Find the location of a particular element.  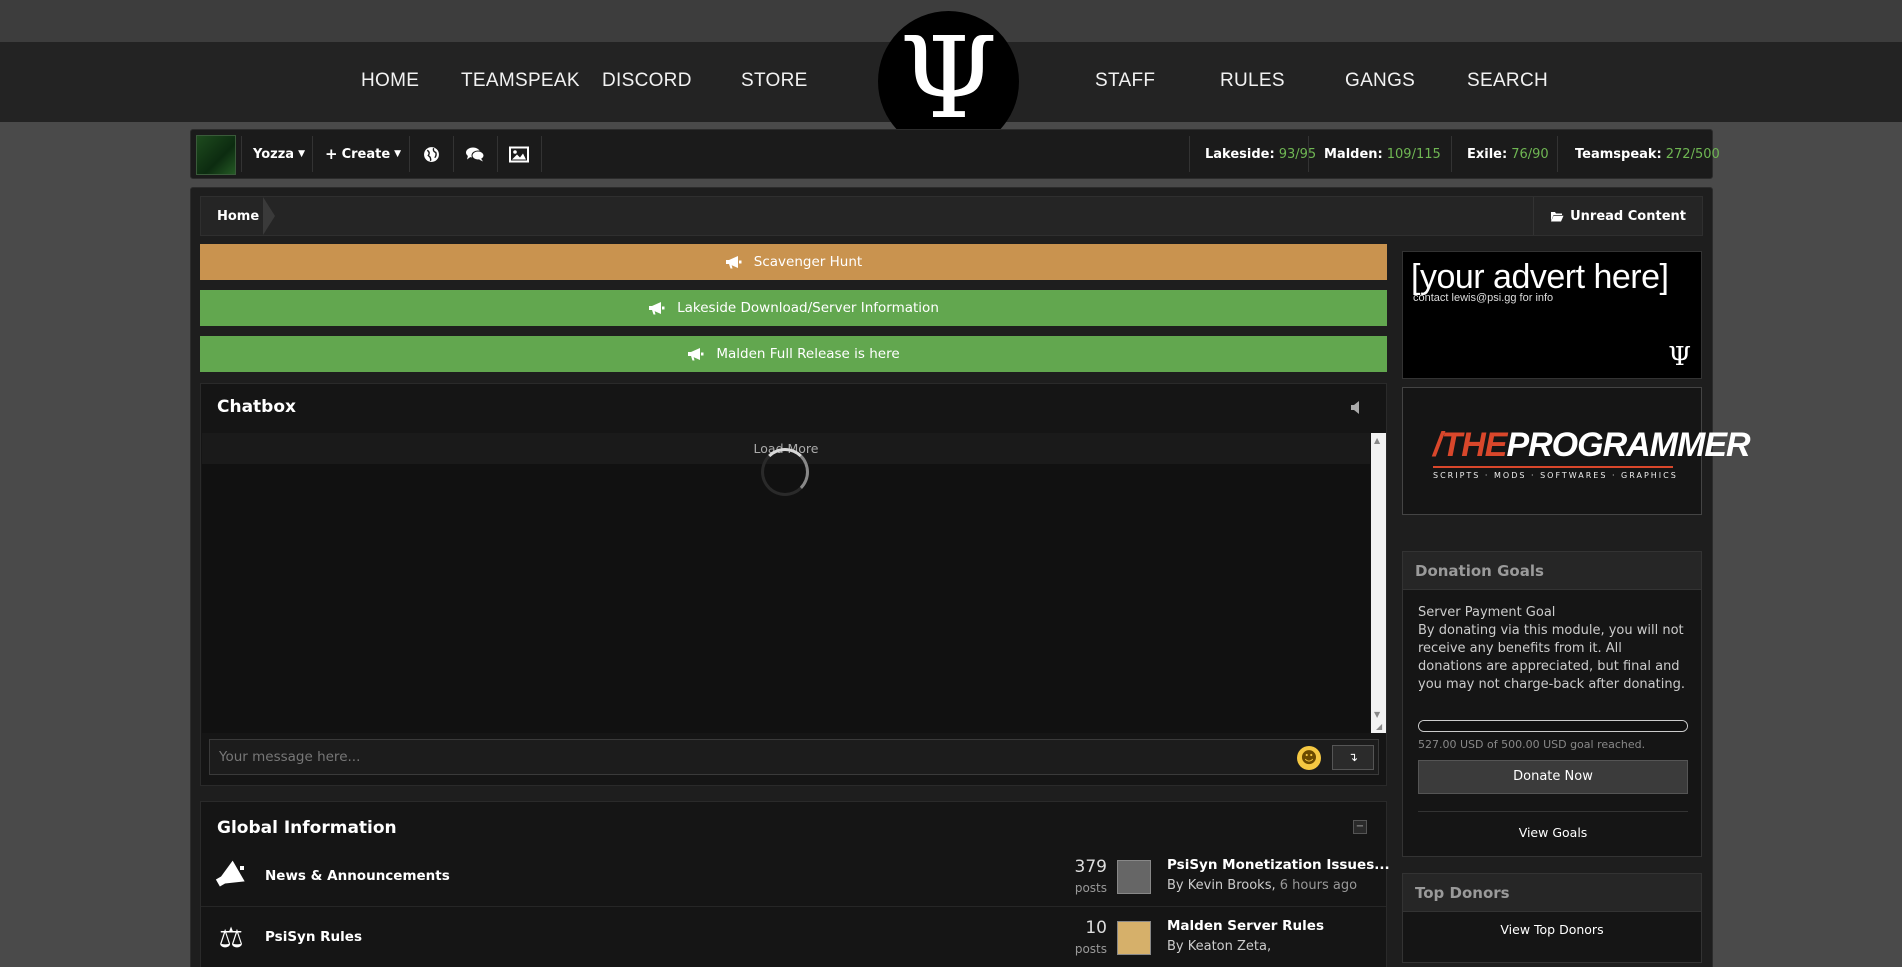

nav-teamspeak: TEAMSPEAK is located at coordinates (520, 81).